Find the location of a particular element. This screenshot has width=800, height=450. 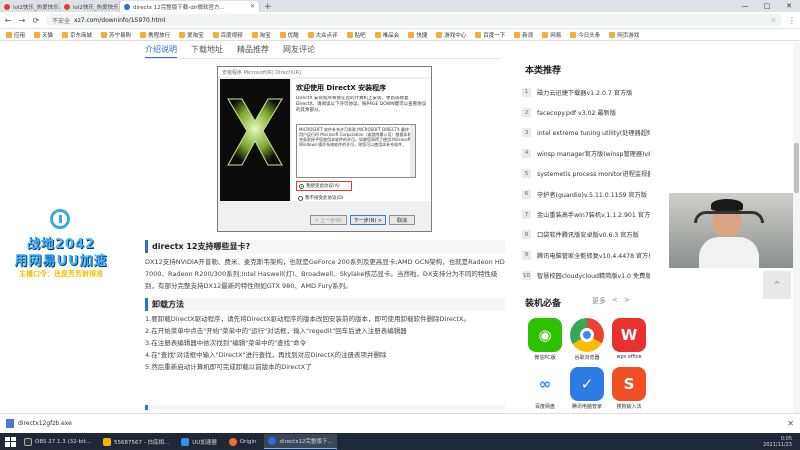

app-baidu-netdisk: ∞ 百度网盘 is located at coordinates (545, 388).